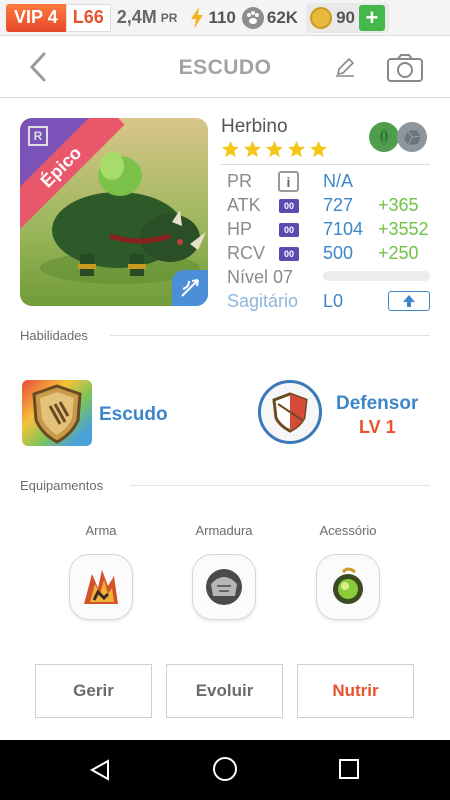  I want to click on name-divider, so click(325, 164).